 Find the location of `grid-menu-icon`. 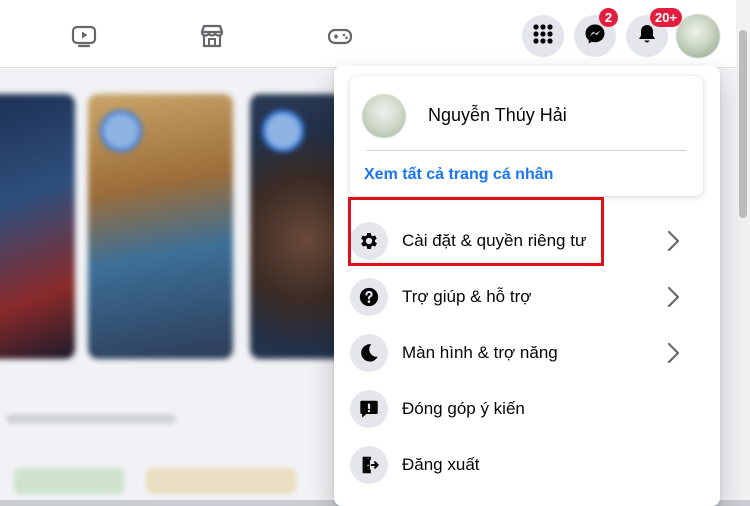

grid-menu-icon is located at coordinates (543, 36).